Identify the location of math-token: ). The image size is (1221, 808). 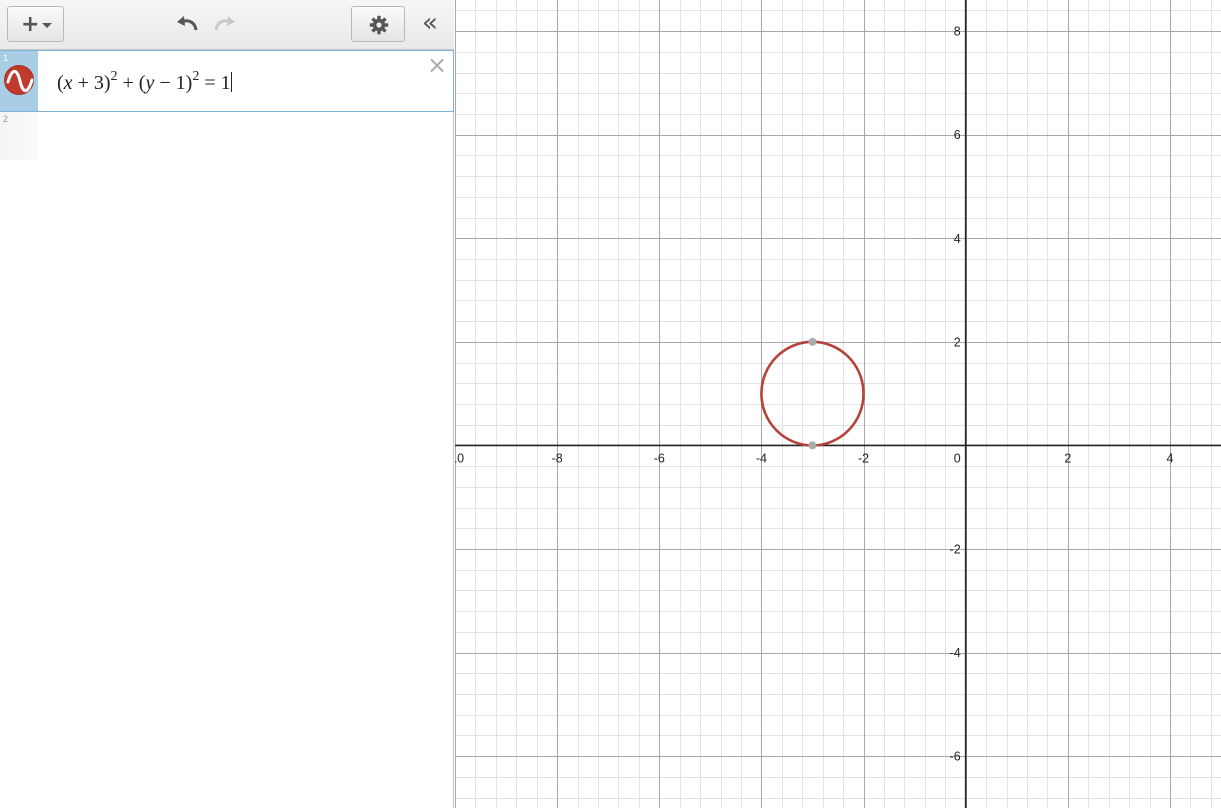
(107, 83).